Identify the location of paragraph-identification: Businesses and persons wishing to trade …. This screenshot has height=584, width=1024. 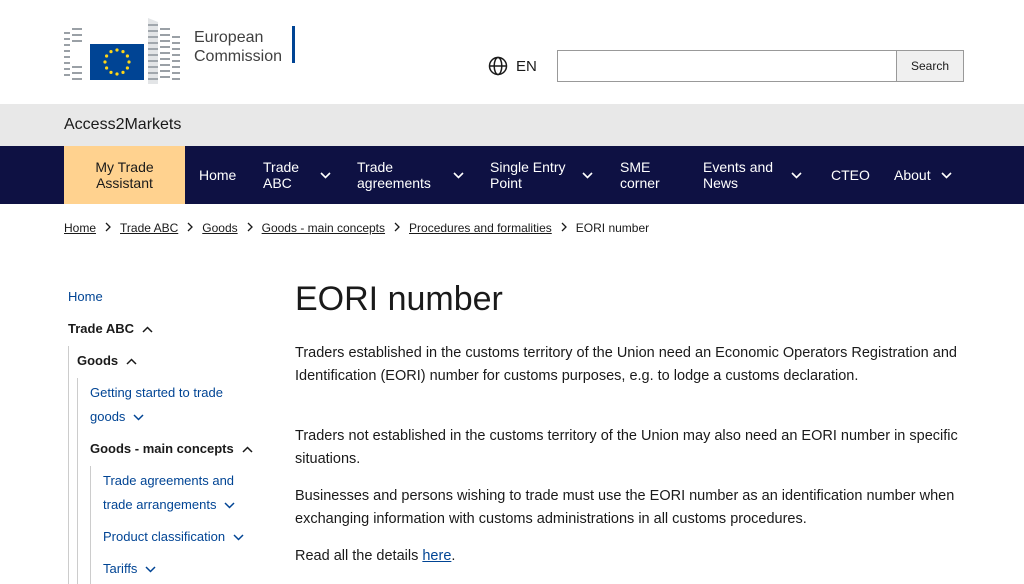
(625, 507).